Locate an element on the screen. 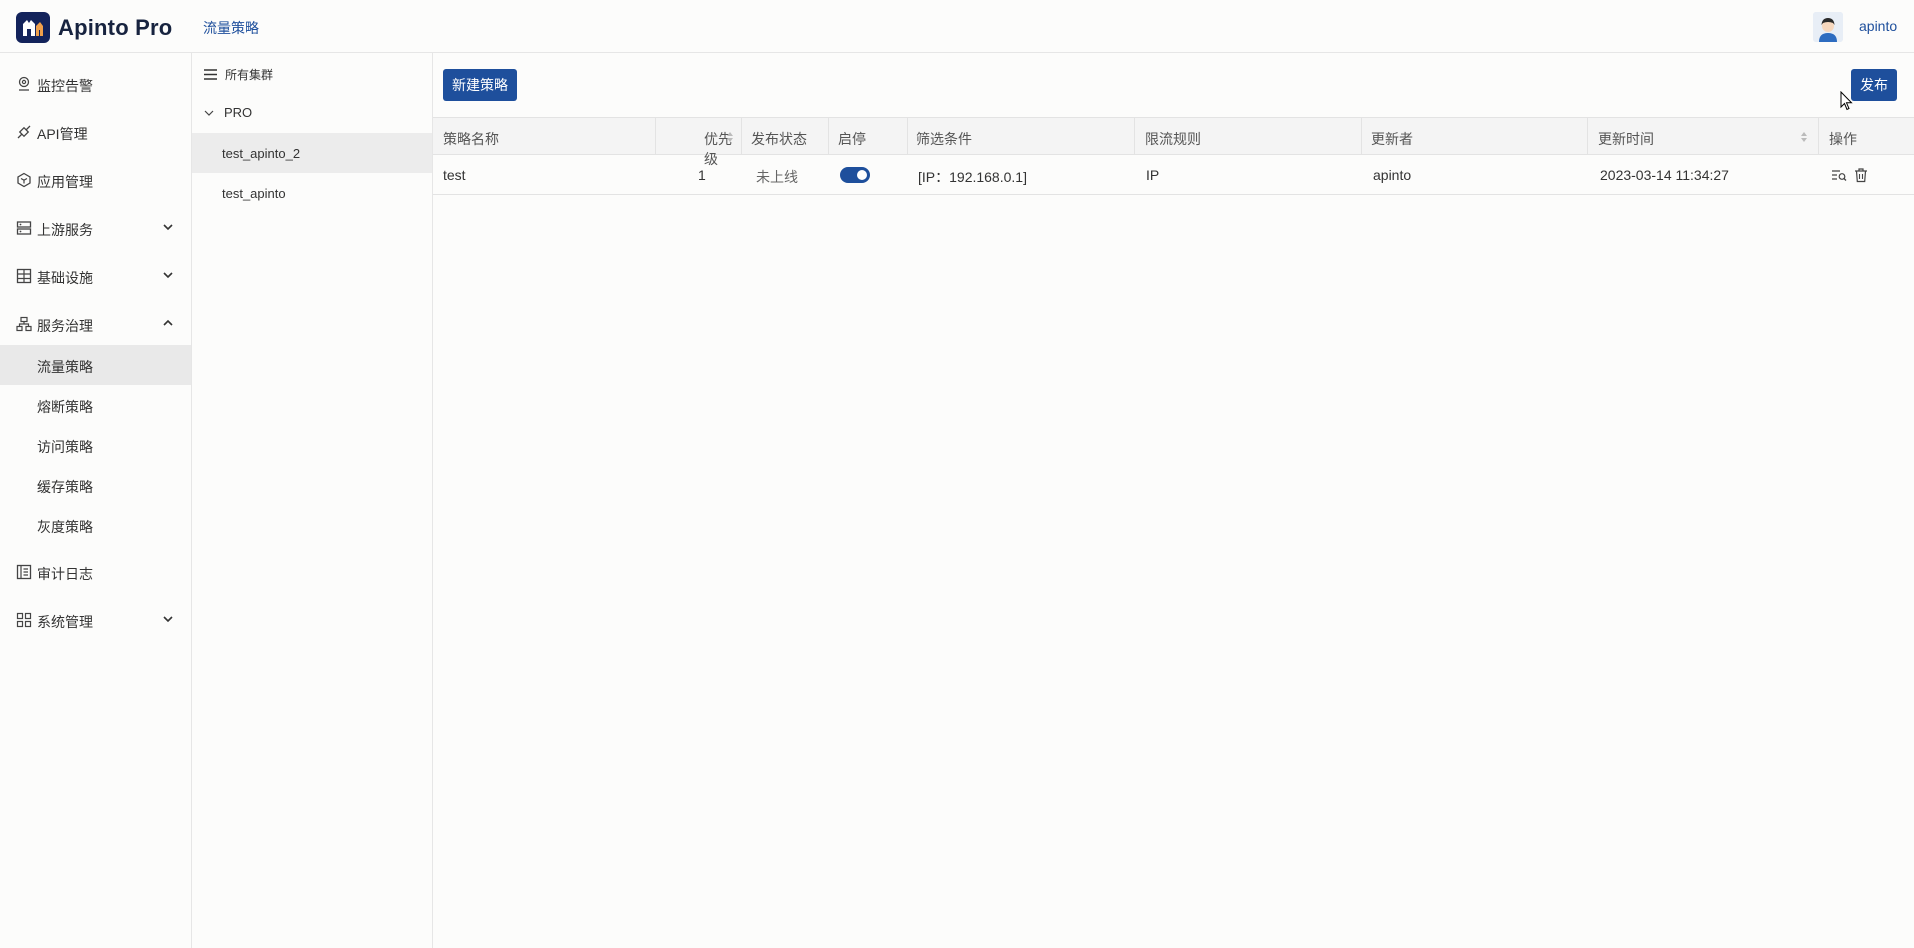 The height and width of the screenshot is (948, 1914). col-header-name: 策略名称 is located at coordinates (544, 136).